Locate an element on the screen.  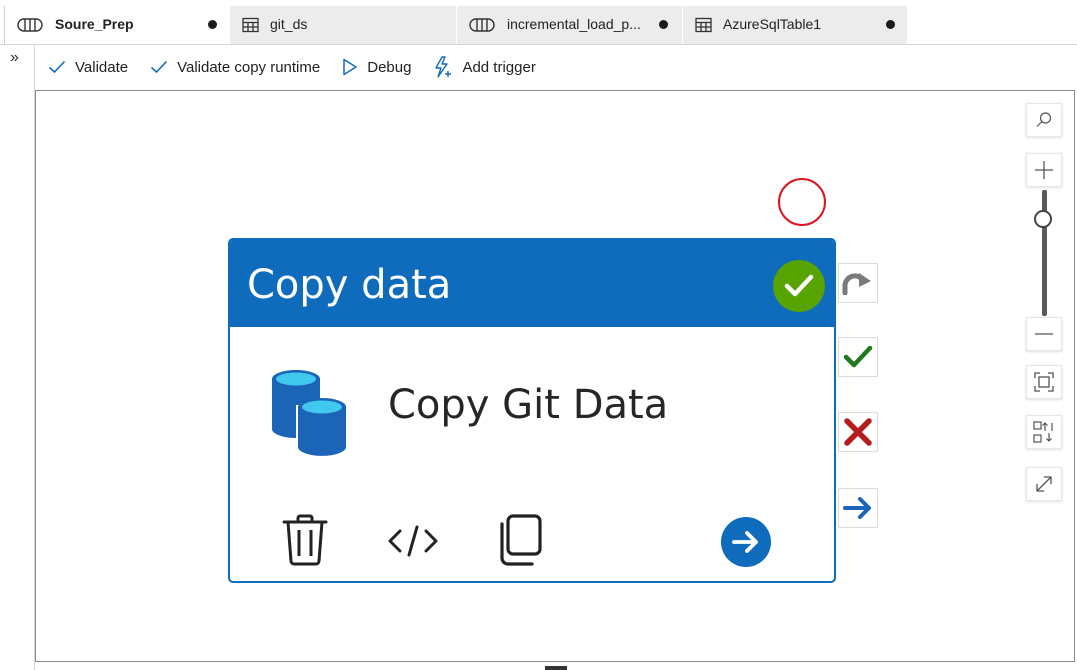
tab-azuresqltable1: AzureSqlTable1 is located at coordinates (795, 25).